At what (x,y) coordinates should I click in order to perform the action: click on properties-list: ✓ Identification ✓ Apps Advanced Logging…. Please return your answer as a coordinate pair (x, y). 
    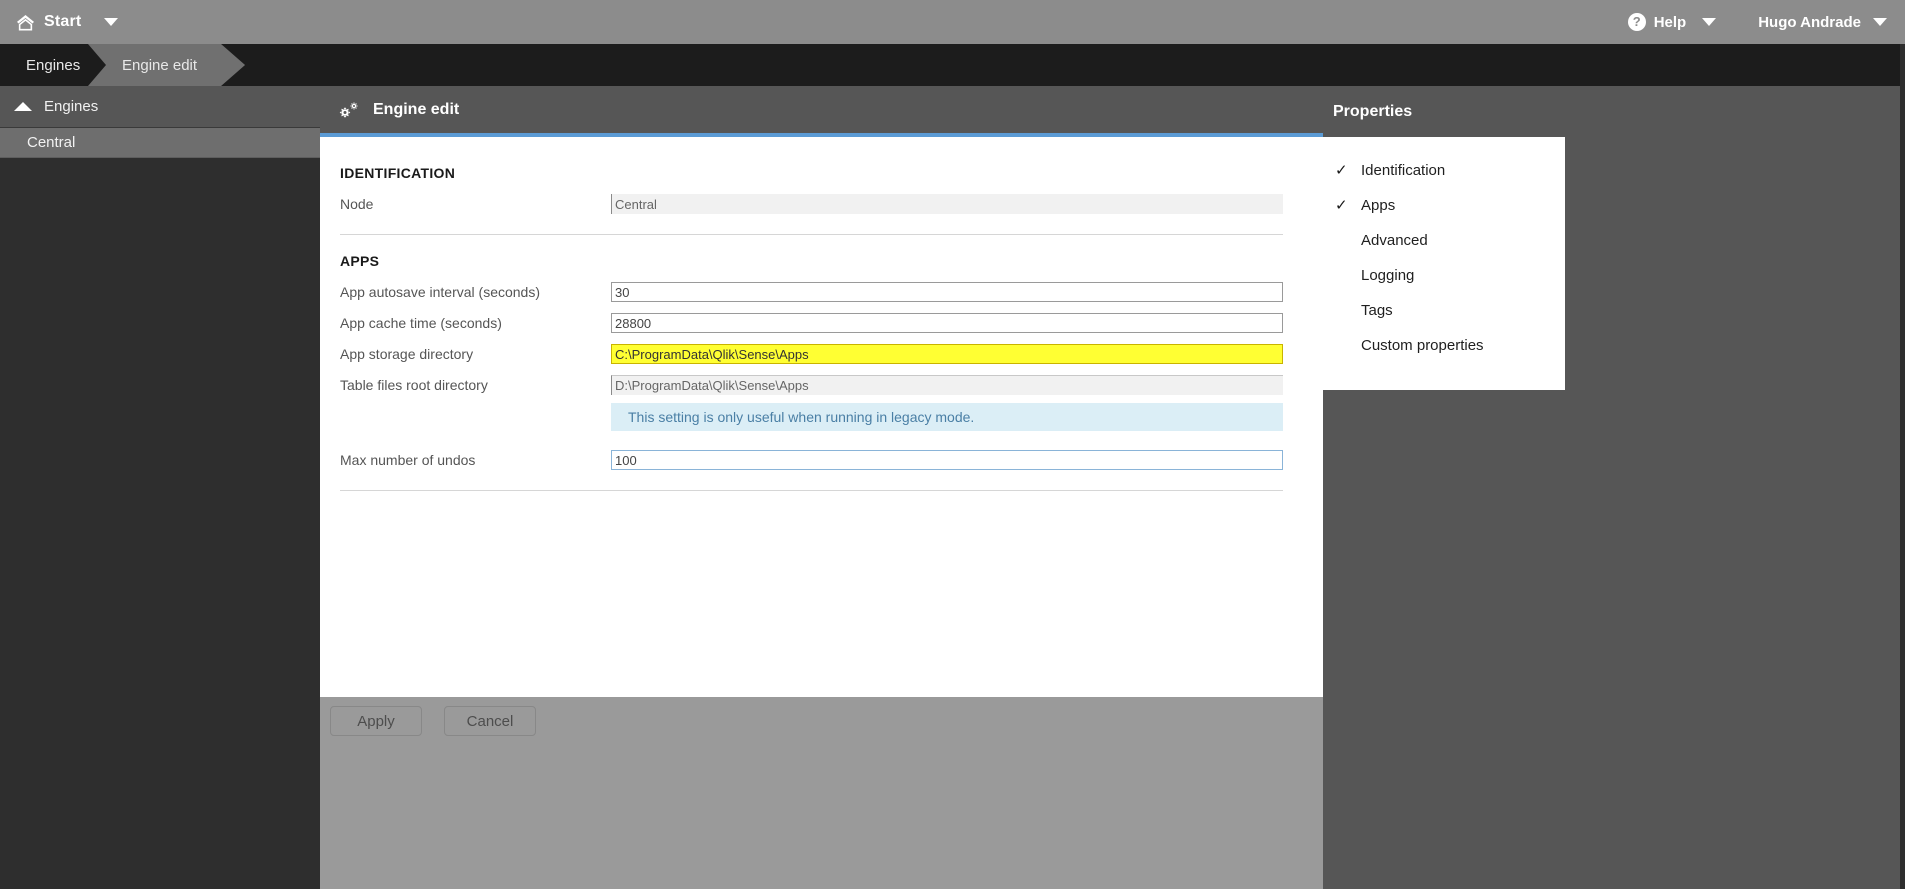
    Looking at the image, I should click on (1444, 263).